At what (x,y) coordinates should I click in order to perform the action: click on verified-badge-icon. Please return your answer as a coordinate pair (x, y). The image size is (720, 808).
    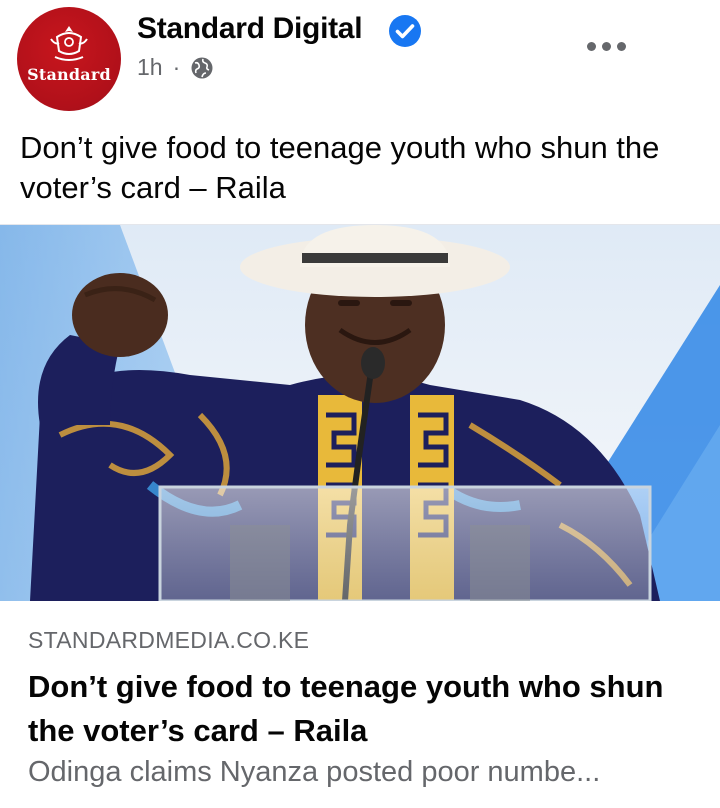
    Looking at the image, I should click on (405, 31).